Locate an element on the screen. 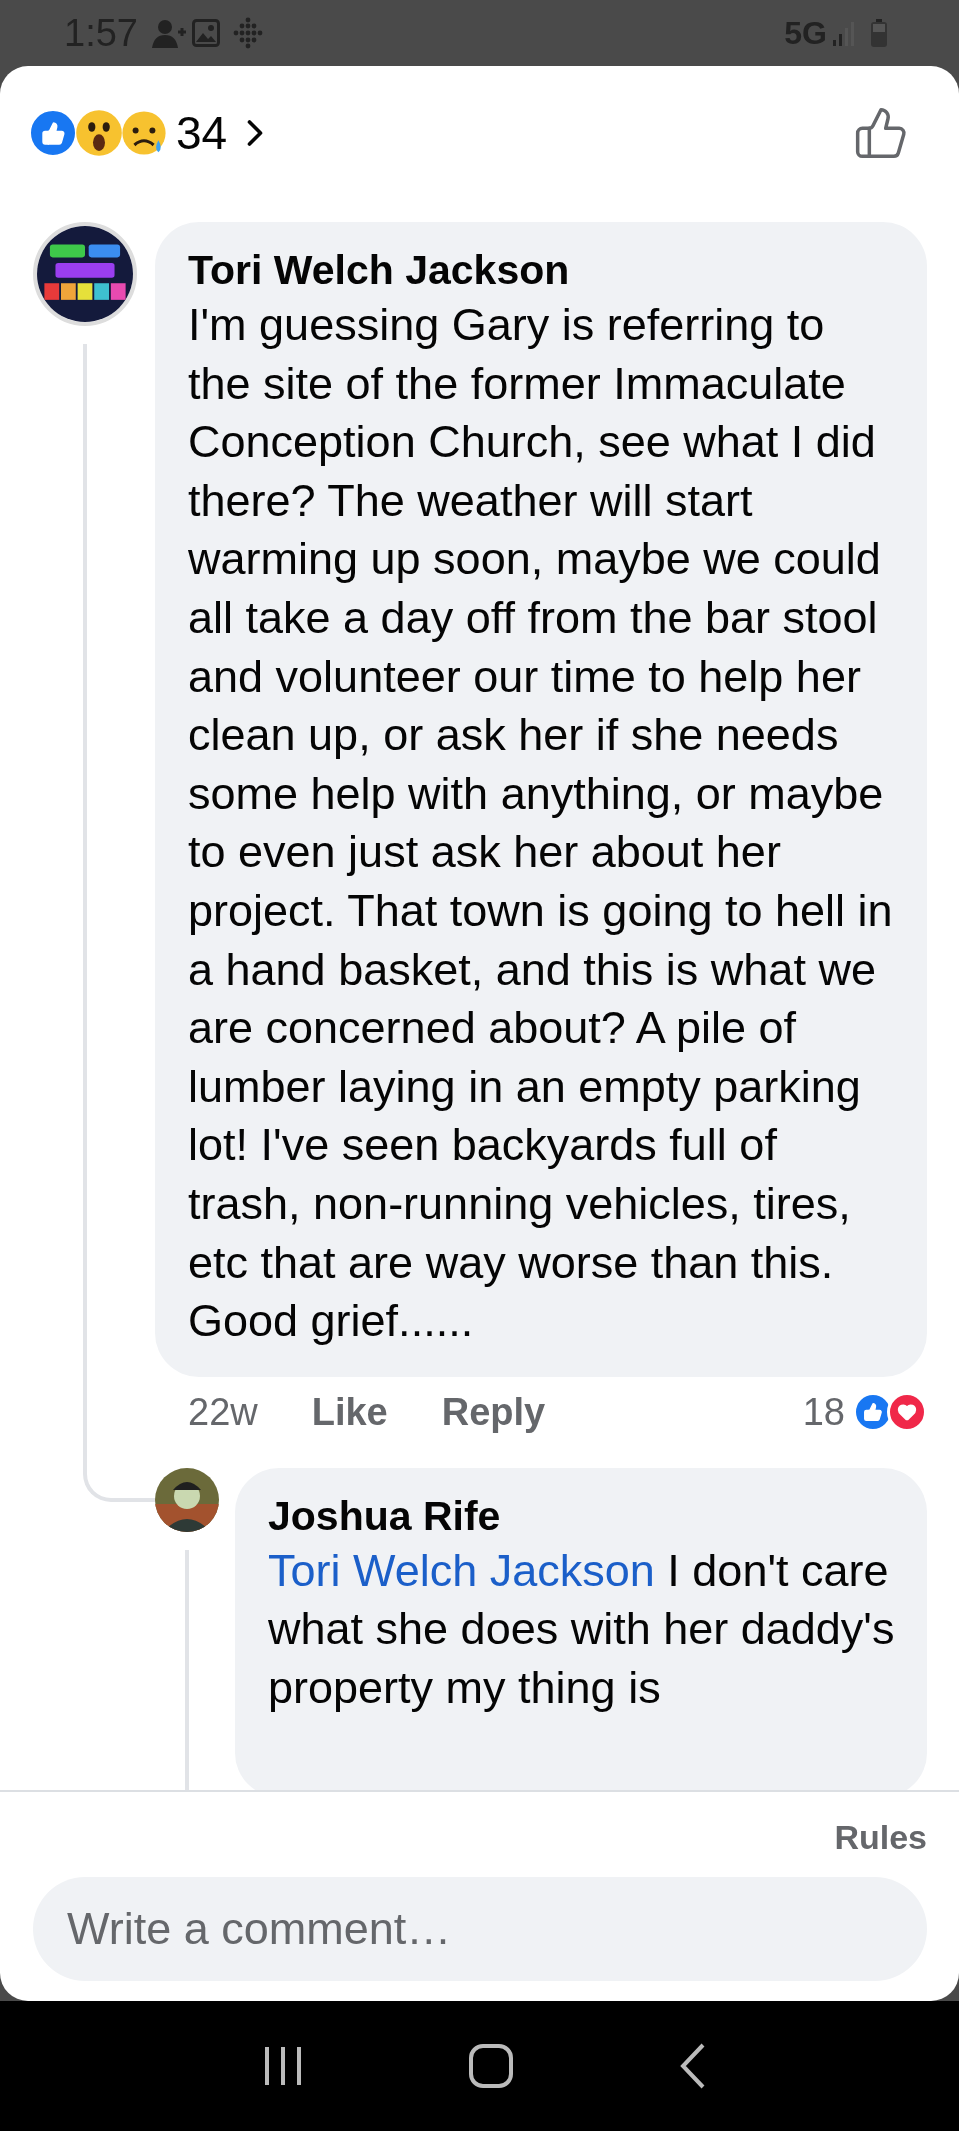  reaction-total: 18 is located at coordinates (823, 1412).